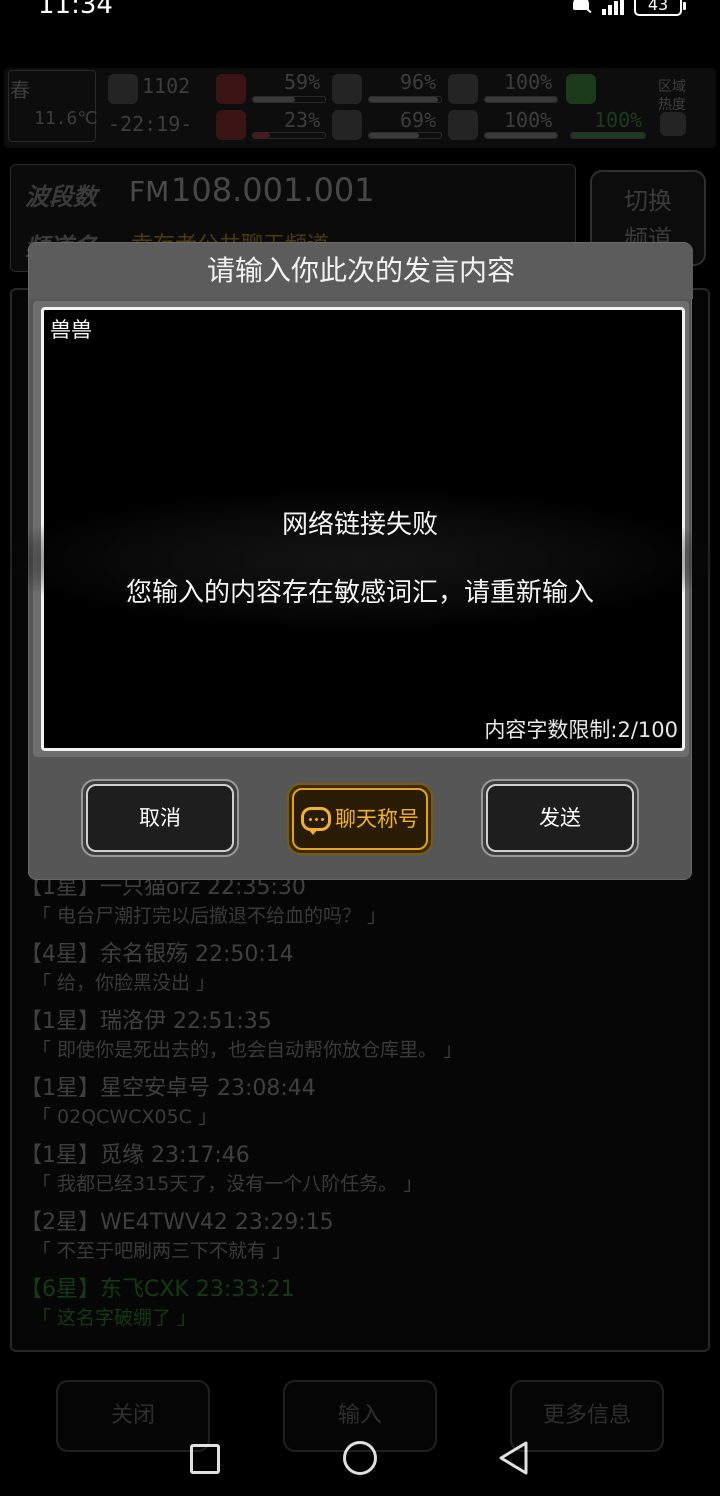 Image resolution: width=720 pixels, height=1496 pixels. Describe the element at coordinates (209, 916) in the screenshot. I see `chat-message-body: 「 电台尸潮打完以后撤退不给血的吗？ 」` at that location.